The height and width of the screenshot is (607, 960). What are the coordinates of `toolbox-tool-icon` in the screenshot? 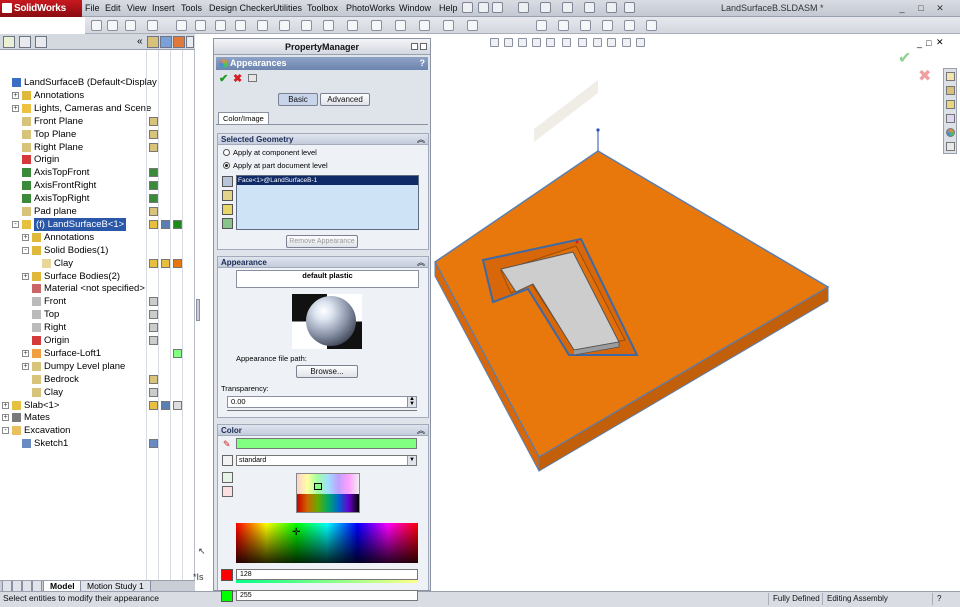 It's located at (472, 25).